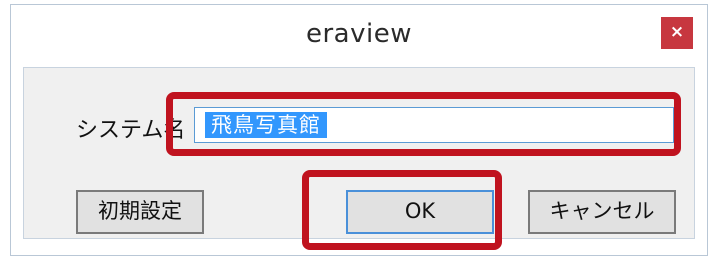 The image size is (717, 258). I want to click on system-name-input: 飛鳥写真館, so click(434, 125).